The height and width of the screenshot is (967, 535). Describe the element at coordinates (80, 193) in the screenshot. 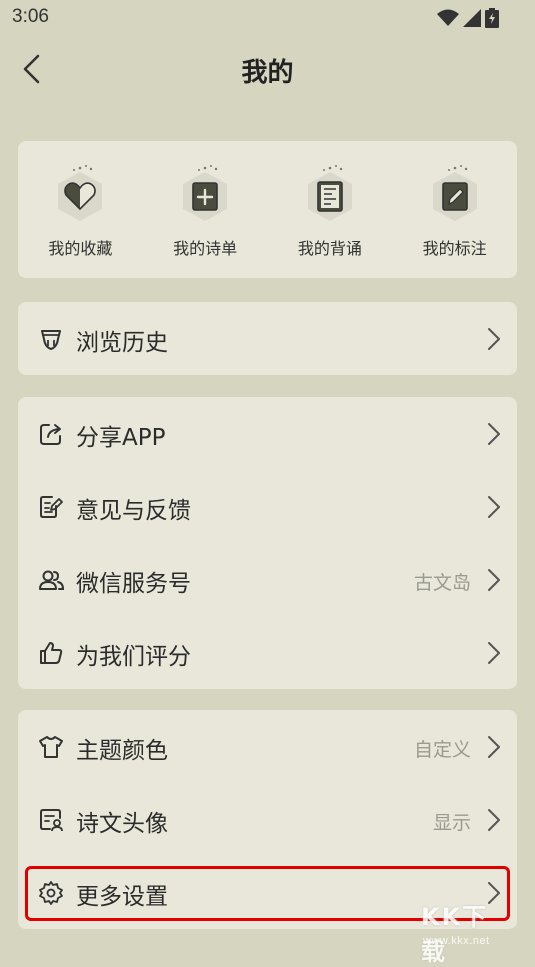

I see `heart-icon` at that location.